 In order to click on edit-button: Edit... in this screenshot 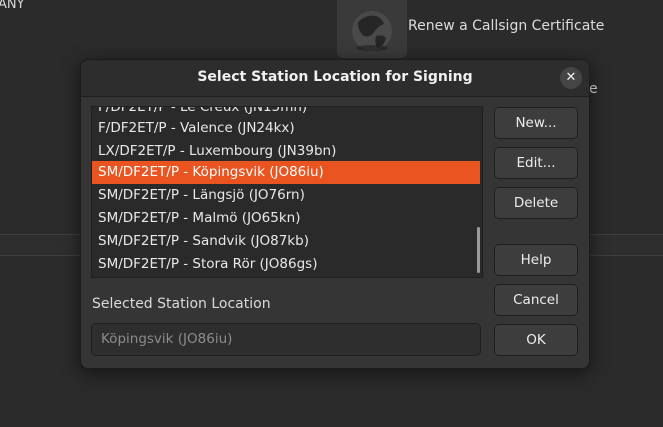, I will do `click(536, 163)`.